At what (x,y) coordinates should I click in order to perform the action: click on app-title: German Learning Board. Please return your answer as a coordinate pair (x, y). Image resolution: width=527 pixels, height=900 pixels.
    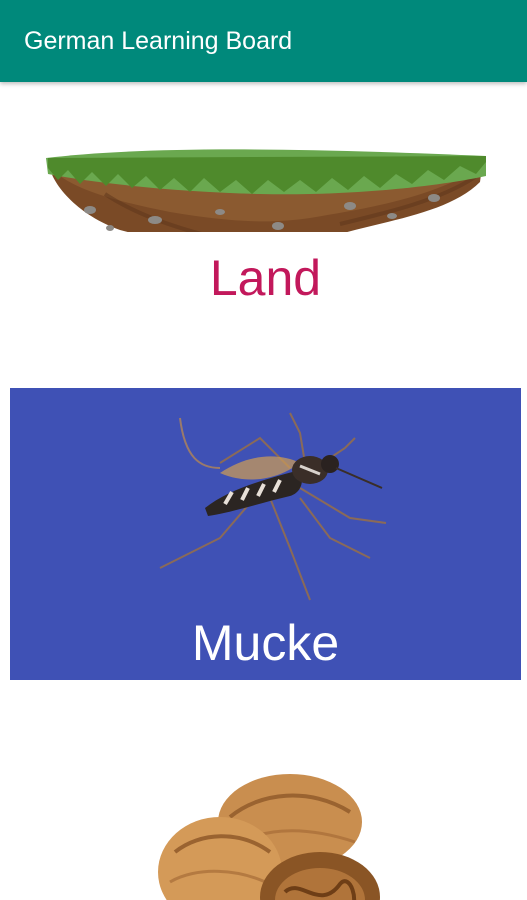
    Looking at the image, I should click on (158, 41).